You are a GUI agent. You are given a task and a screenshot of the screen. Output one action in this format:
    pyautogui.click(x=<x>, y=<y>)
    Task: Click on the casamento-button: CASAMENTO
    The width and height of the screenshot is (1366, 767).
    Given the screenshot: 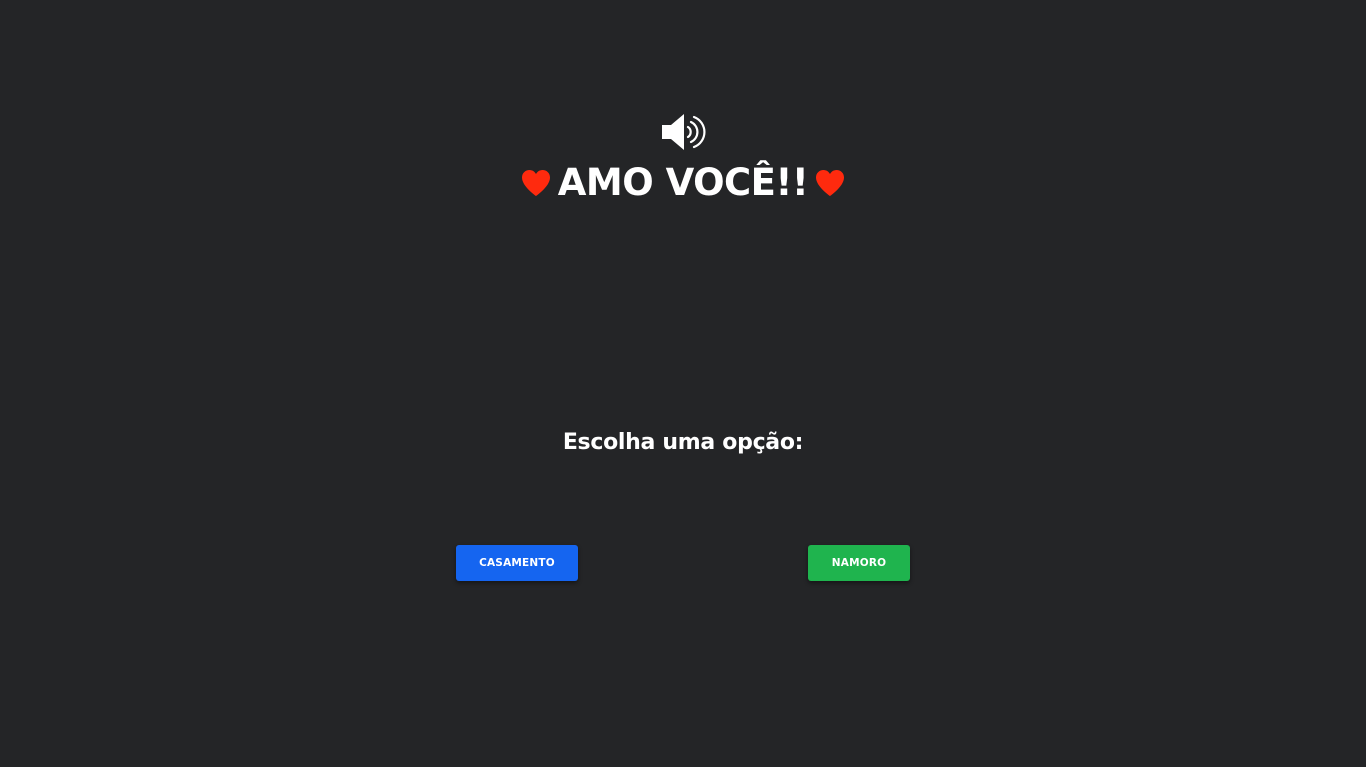 What is the action you would take?
    pyautogui.click(x=517, y=563)
    